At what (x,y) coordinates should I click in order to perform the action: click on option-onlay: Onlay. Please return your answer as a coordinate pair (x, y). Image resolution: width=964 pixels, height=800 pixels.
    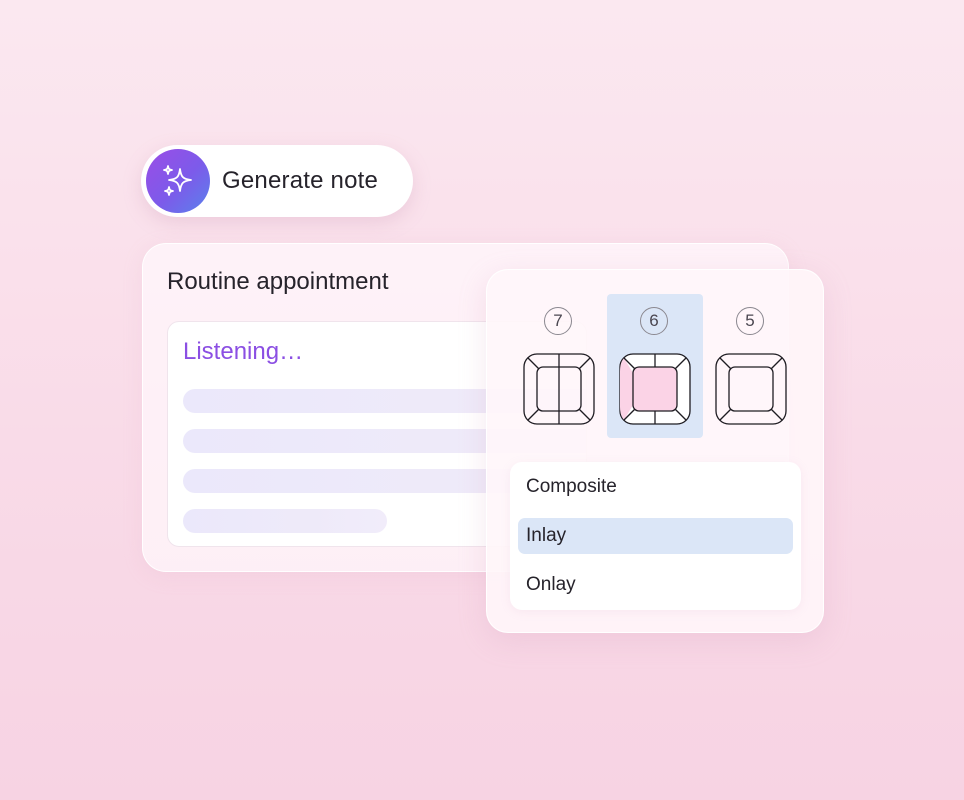
    Looking at the image, I should click on (655, 585).